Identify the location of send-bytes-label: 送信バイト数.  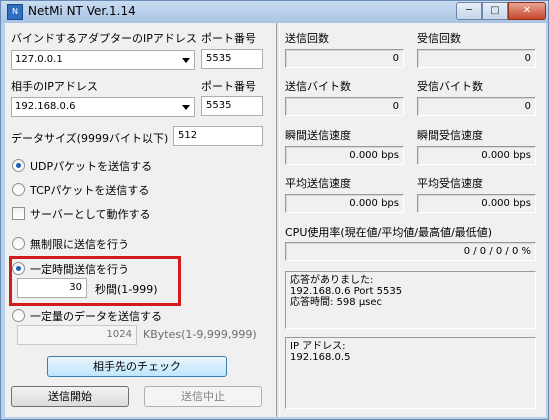
(318, 86).